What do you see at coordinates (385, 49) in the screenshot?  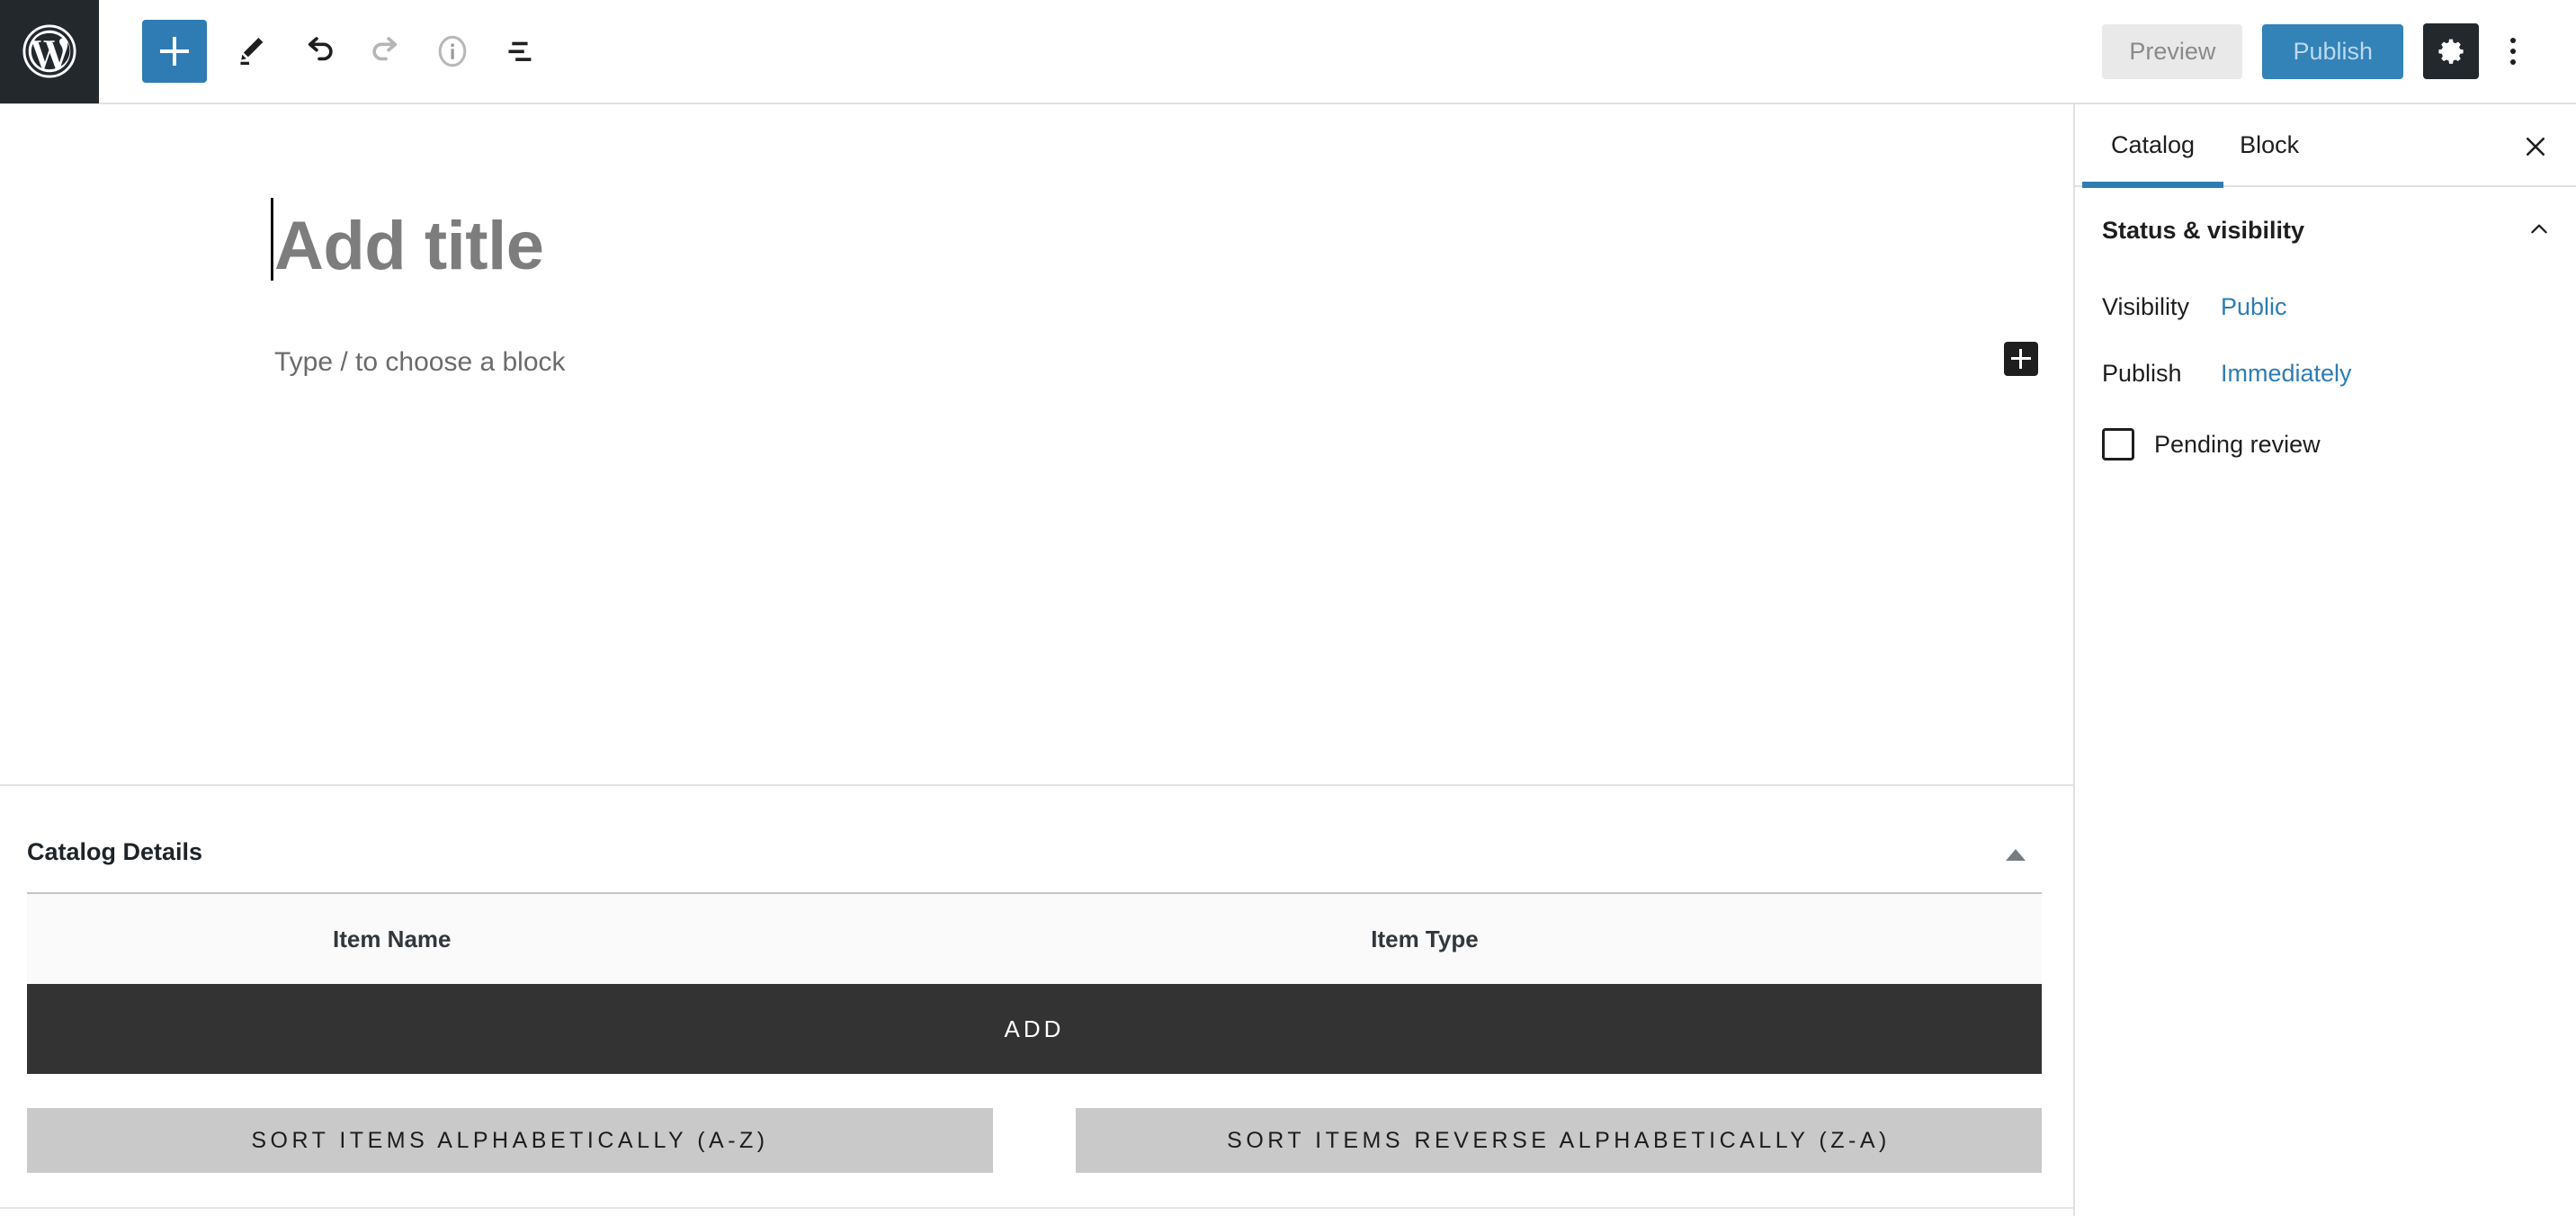 I see `redo-arrow-icon` at bounding box center [385, 49].